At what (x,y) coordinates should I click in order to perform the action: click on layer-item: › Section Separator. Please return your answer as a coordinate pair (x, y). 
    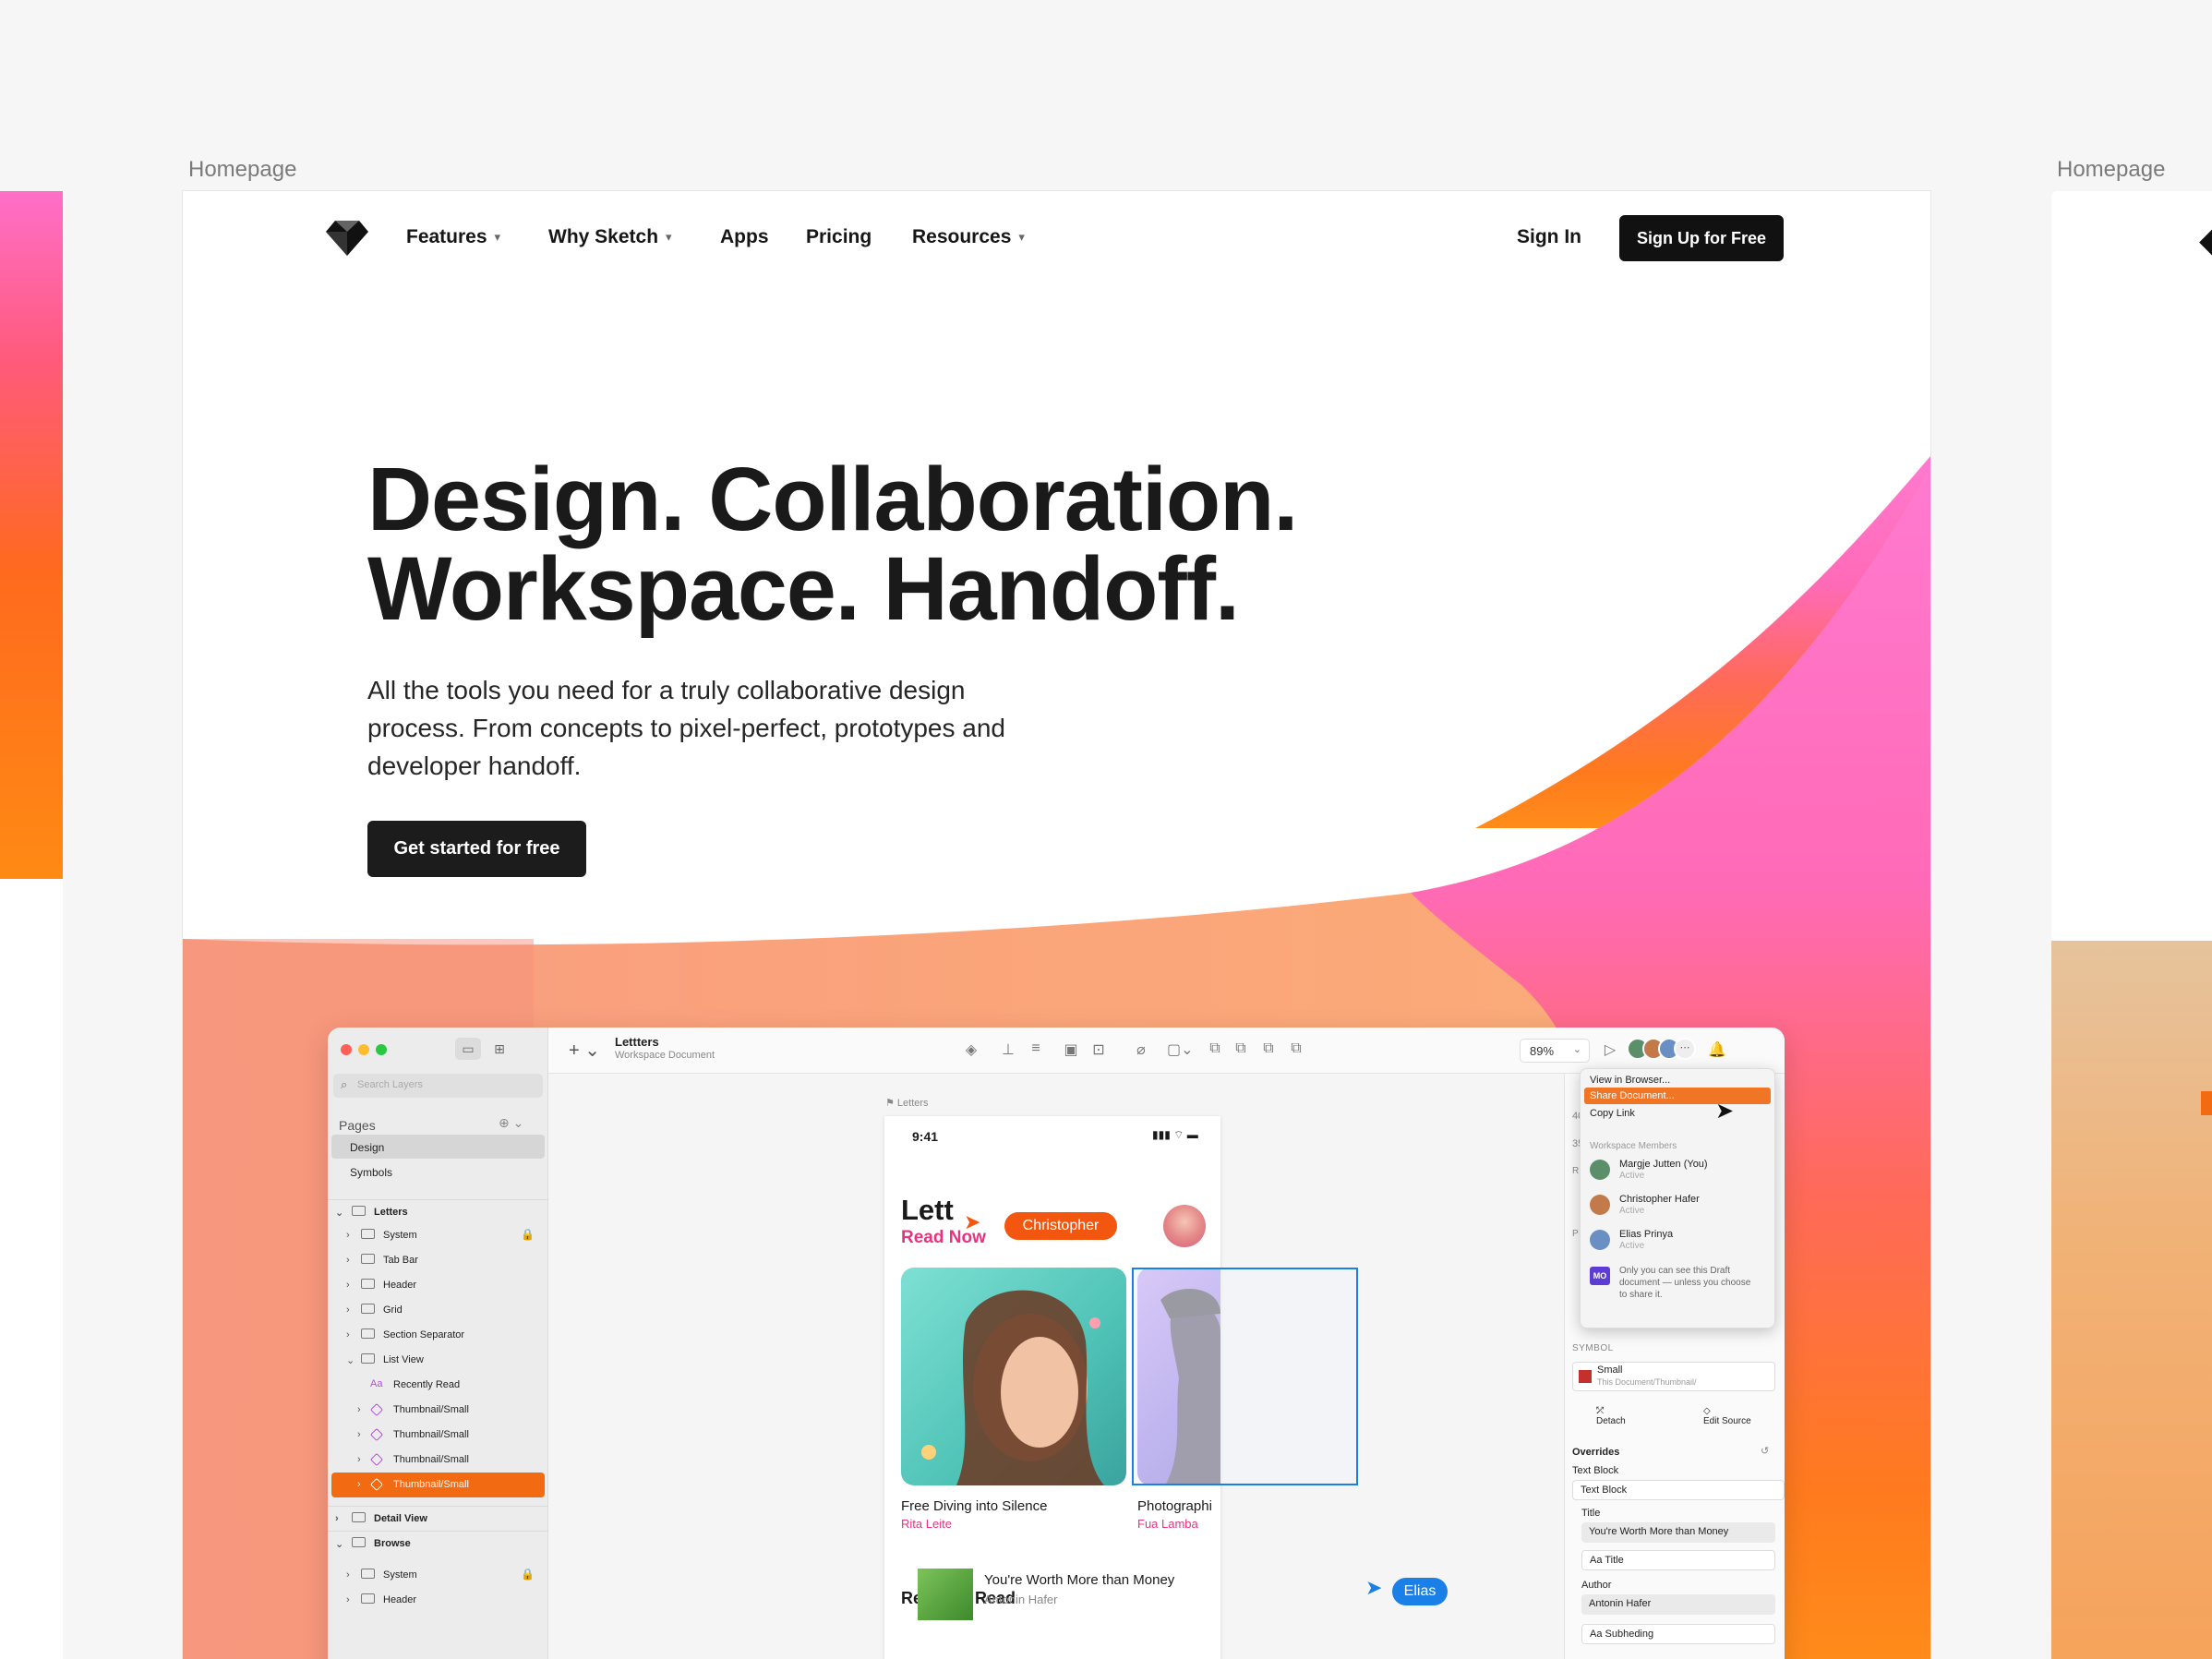
    Looking at the image, I should click on (438, 1335).